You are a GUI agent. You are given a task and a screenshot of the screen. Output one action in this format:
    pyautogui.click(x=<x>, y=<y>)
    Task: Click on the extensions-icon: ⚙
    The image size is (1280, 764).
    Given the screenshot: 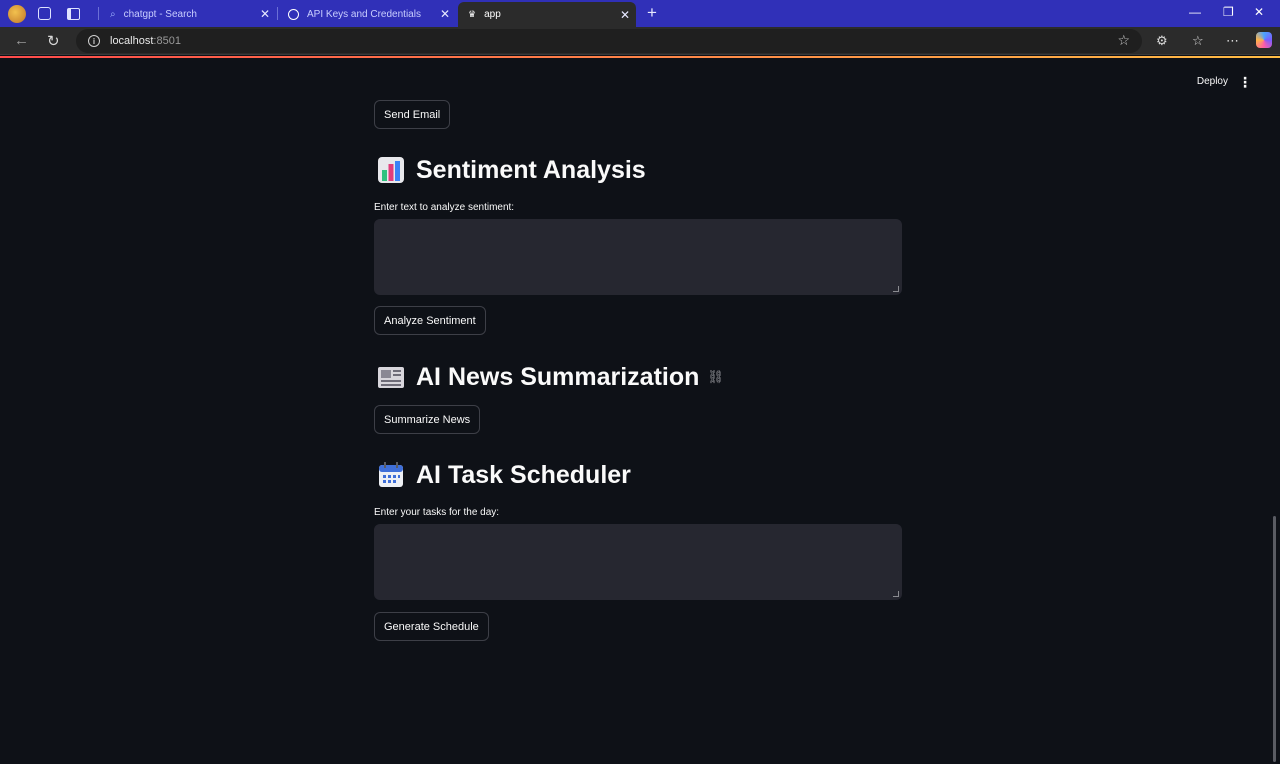 What is the action you would take?
    pyautogui.click(x=1162, y=41)
    